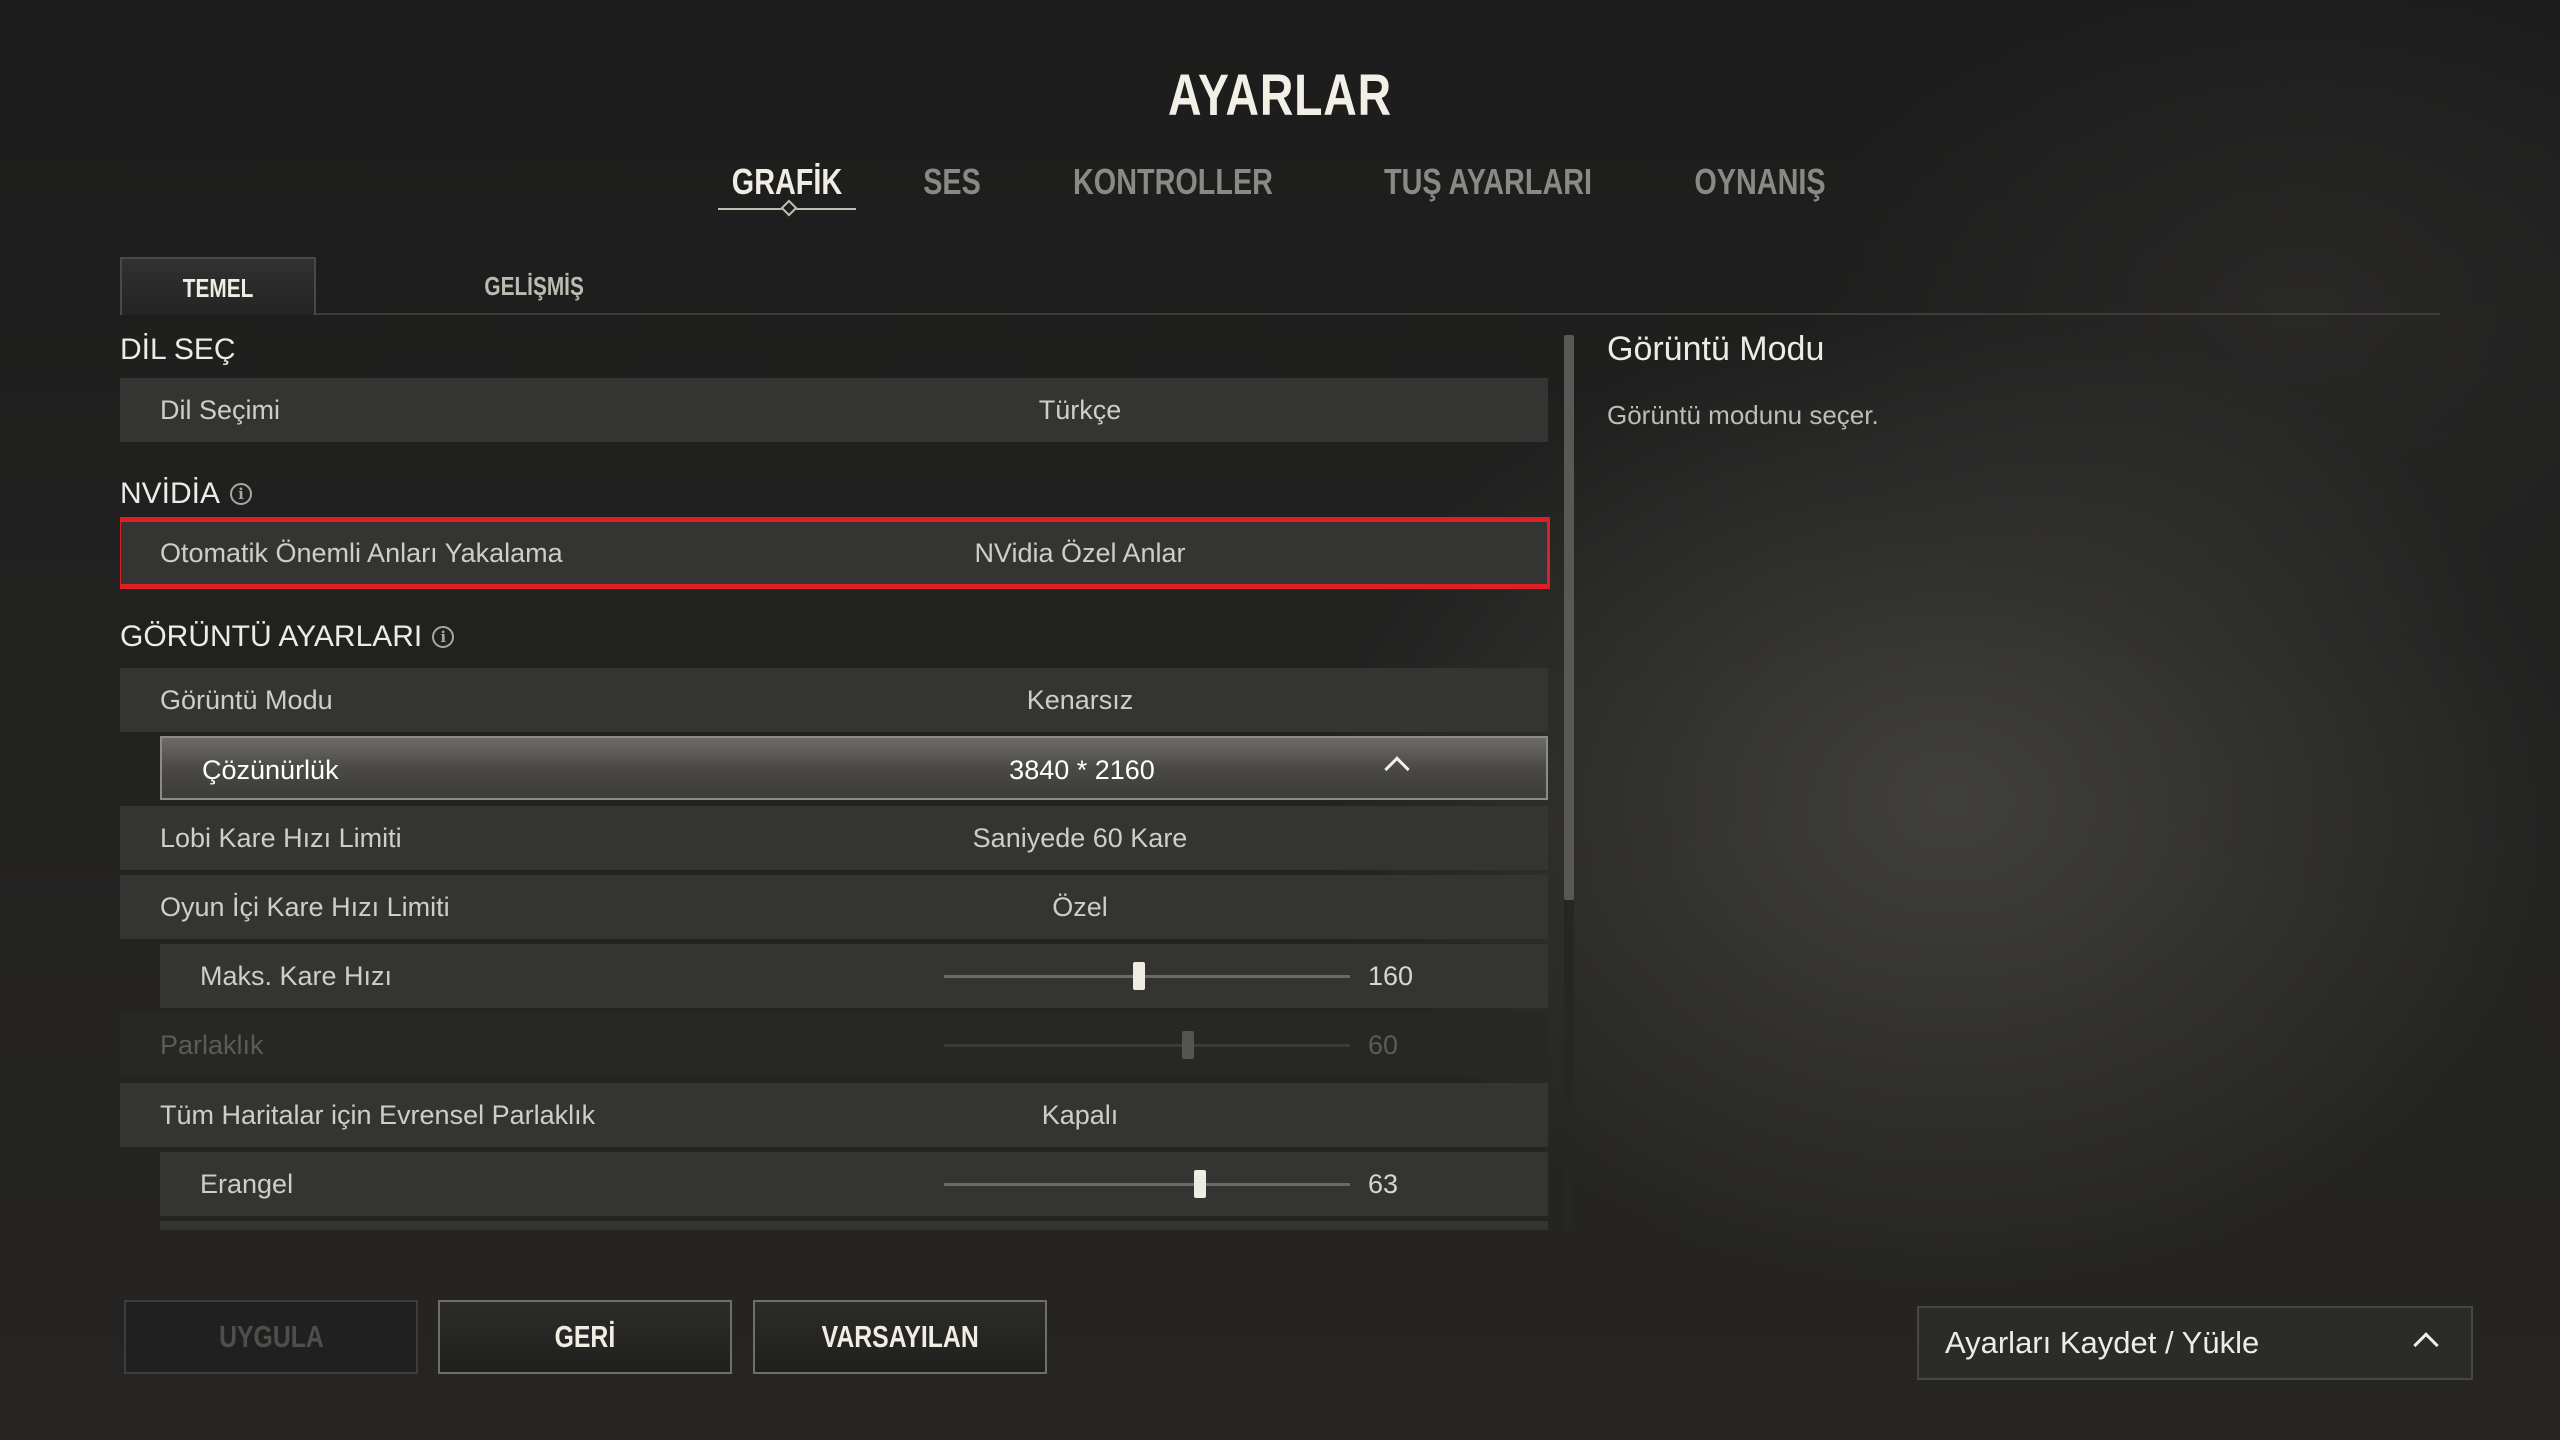 The image size is (2560, 1440). Describe the element at coordinates (1280, 95) in the screenshot. I see `page-title: AYARLAR` at that location.